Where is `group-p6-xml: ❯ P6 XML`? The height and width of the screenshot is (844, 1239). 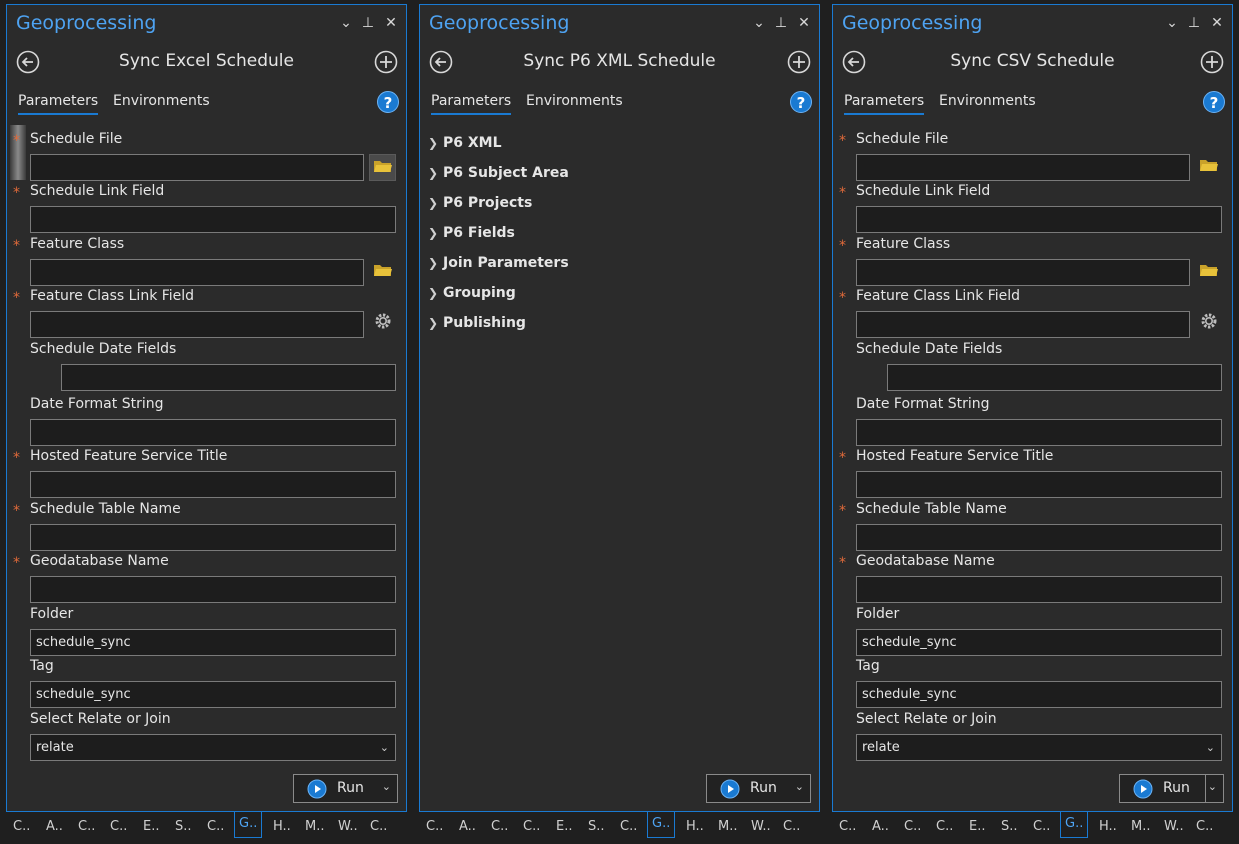 group-p6-xml: ❯ P6 XML is located at coordinates (619, 148).